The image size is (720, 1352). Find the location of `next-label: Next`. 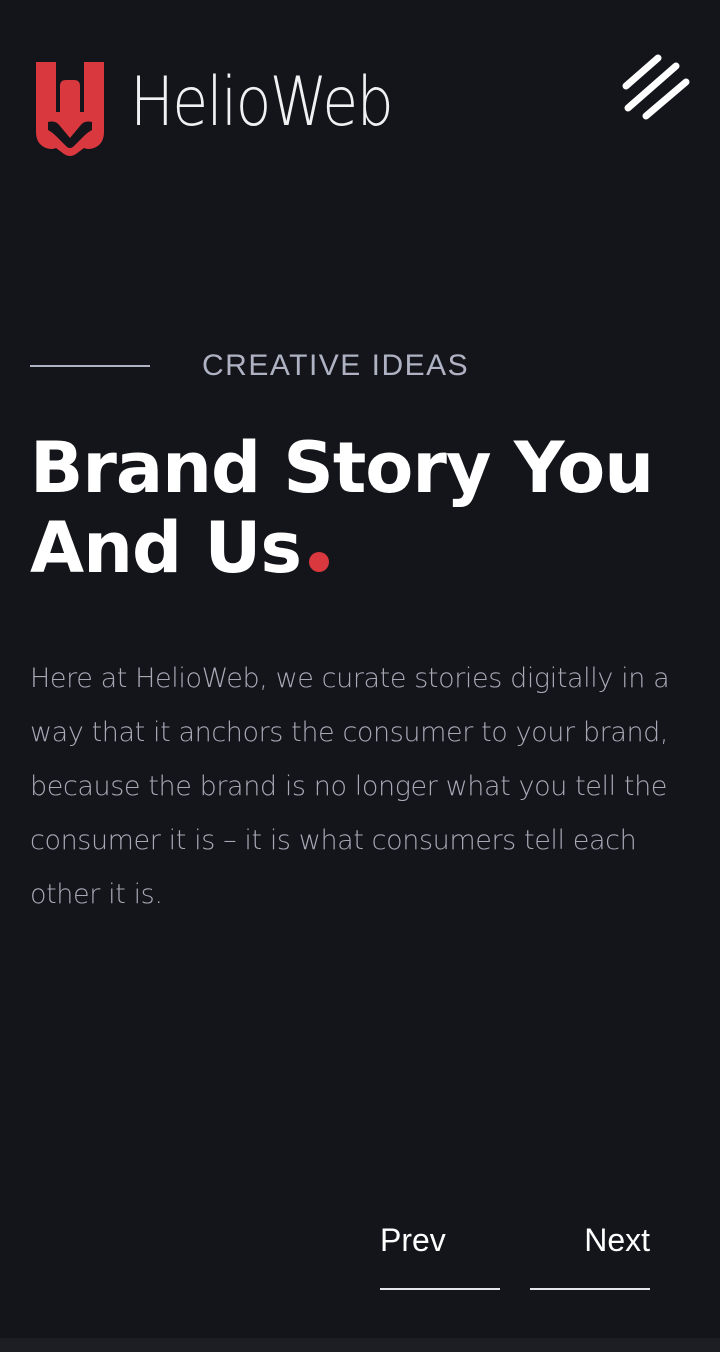

next-label: Next is located at coordinates (617, 1240).